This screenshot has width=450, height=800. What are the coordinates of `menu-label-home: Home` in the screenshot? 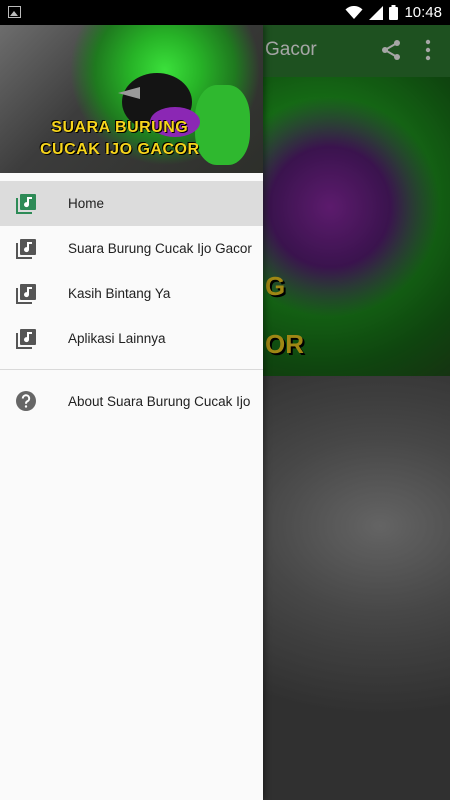 It's located at (86, 203).